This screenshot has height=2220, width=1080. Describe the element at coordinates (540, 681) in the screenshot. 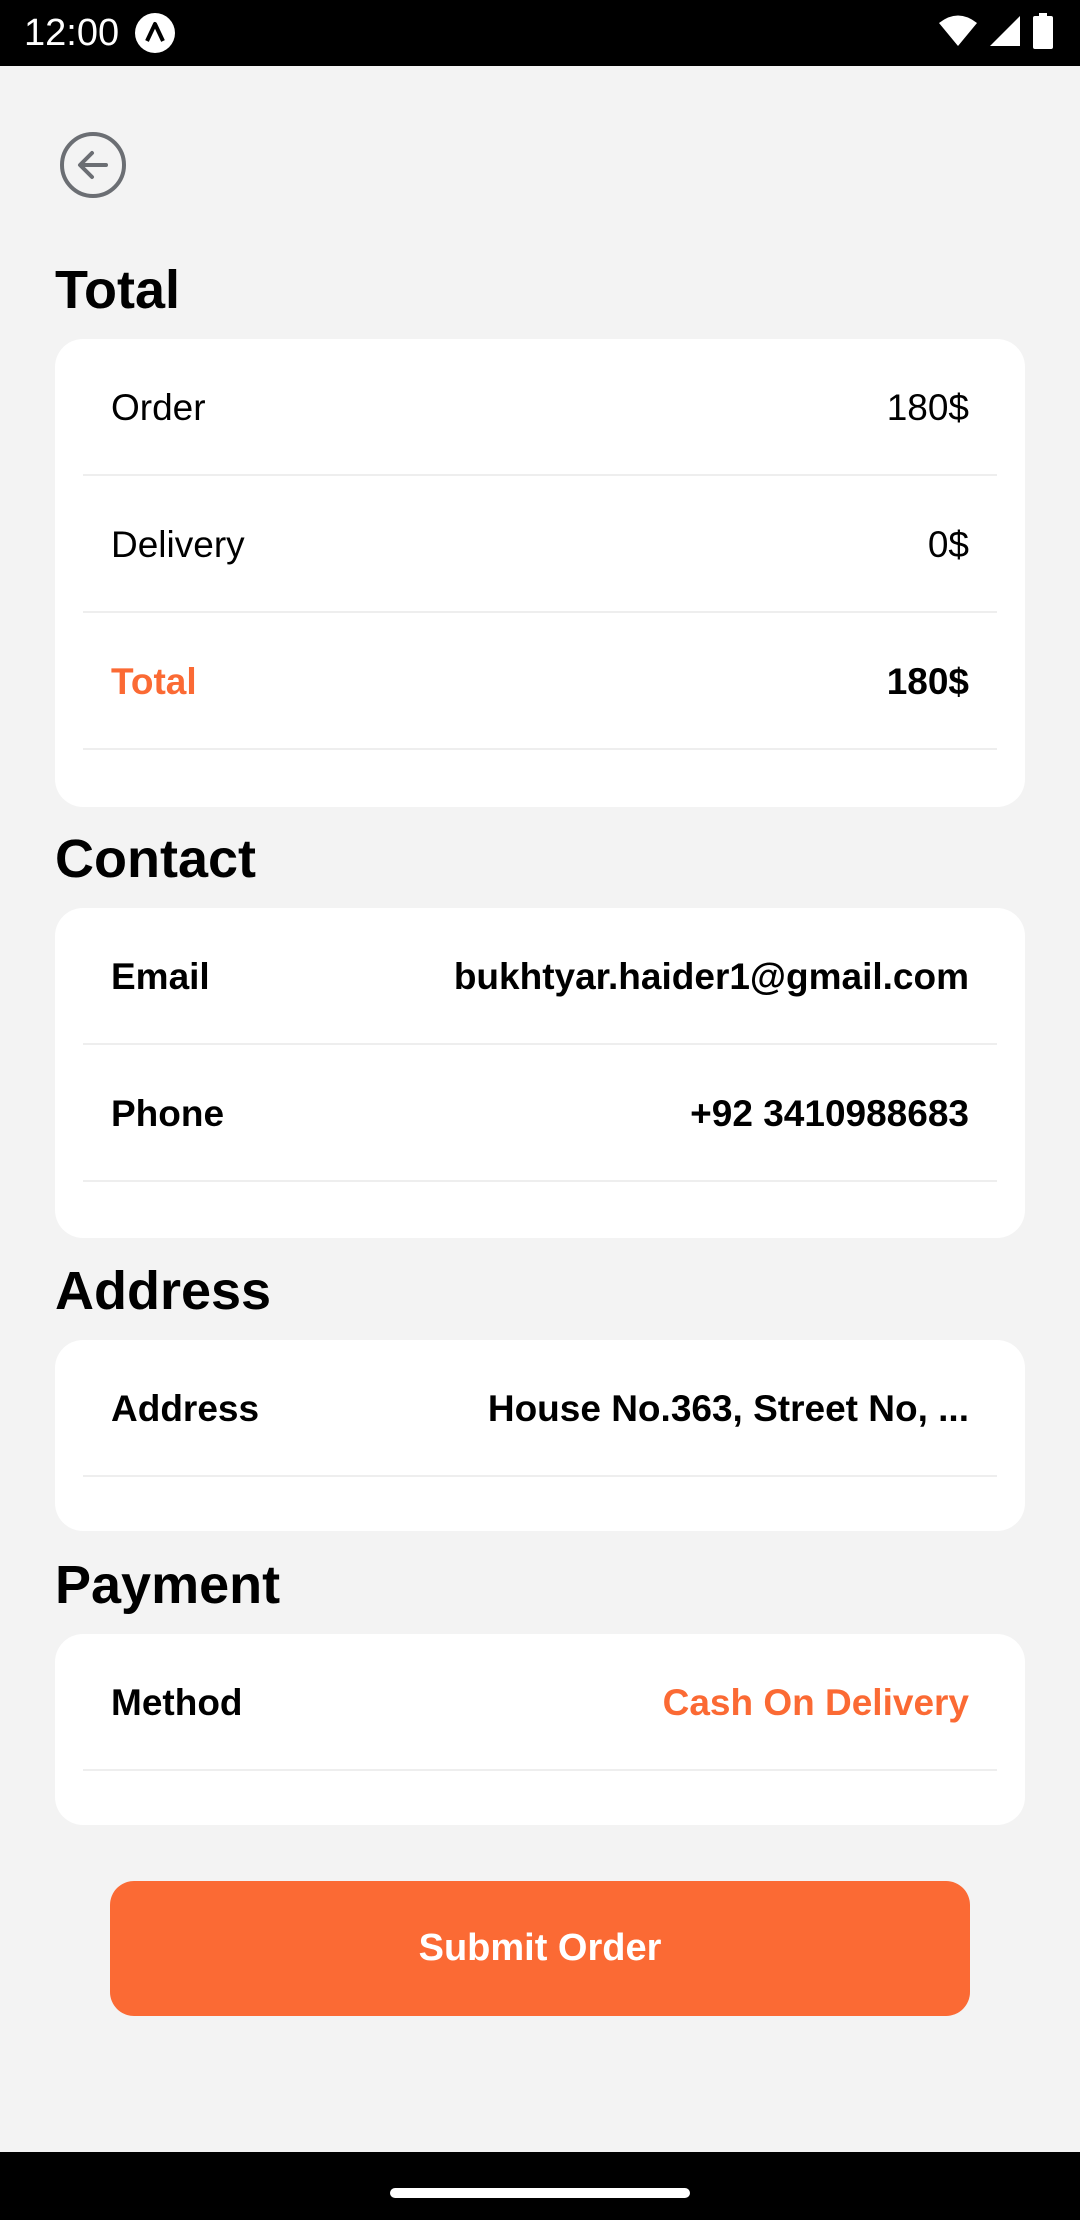

I see `total-row: Total 180$` at that location.